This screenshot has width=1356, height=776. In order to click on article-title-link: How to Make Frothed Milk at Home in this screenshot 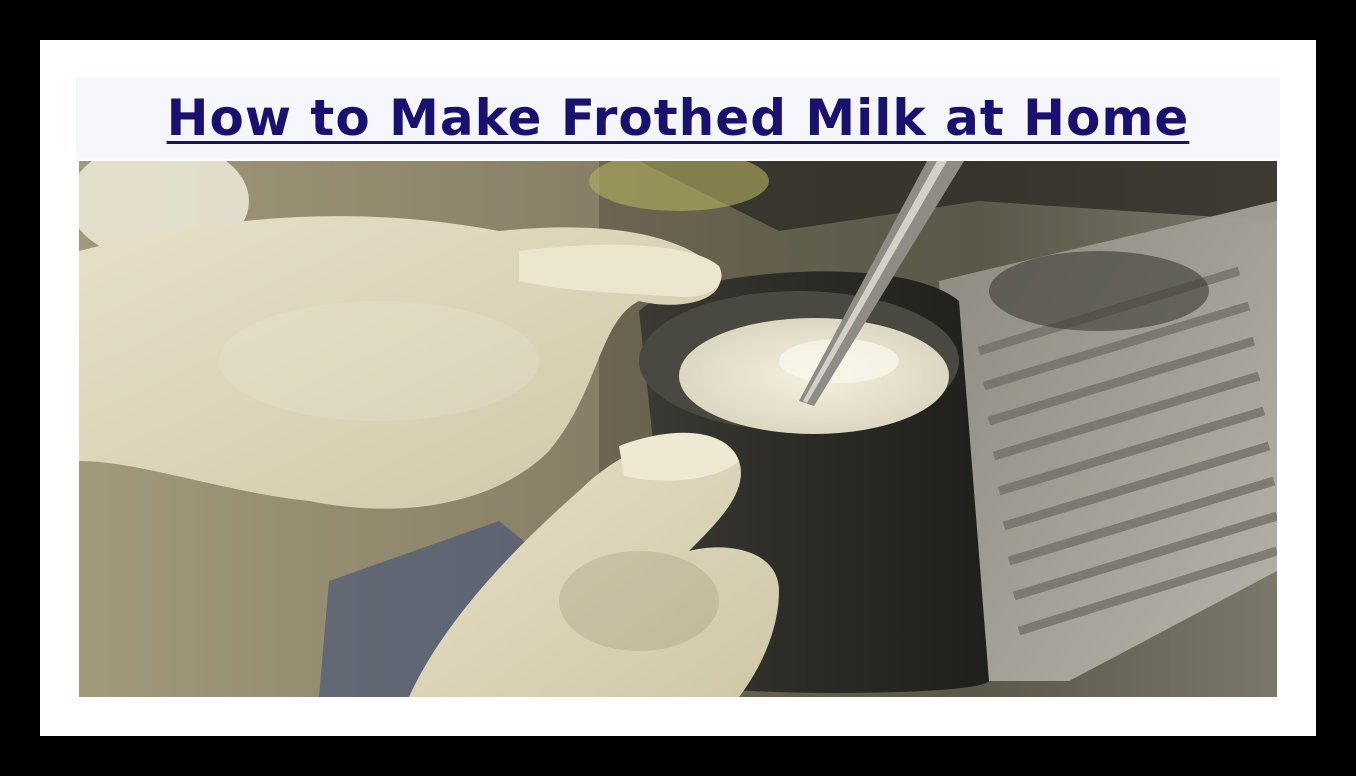, I will do `click(678, 118)`.